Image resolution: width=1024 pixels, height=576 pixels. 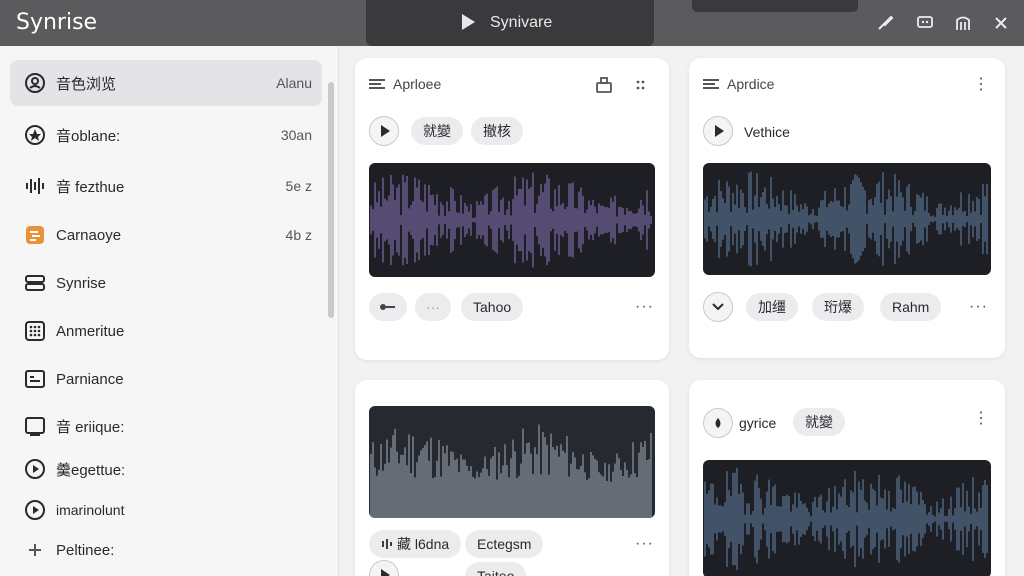 I want to click on chat-icon, so click(x=925, y=23).